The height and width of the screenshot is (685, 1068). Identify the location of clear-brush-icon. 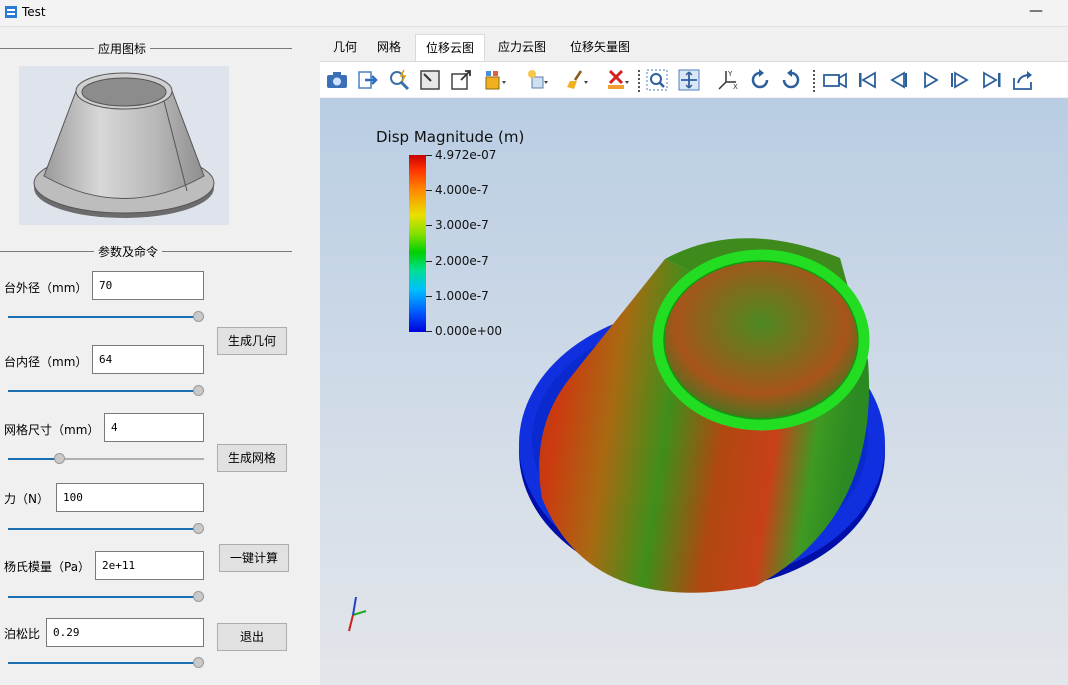
(577, 80).